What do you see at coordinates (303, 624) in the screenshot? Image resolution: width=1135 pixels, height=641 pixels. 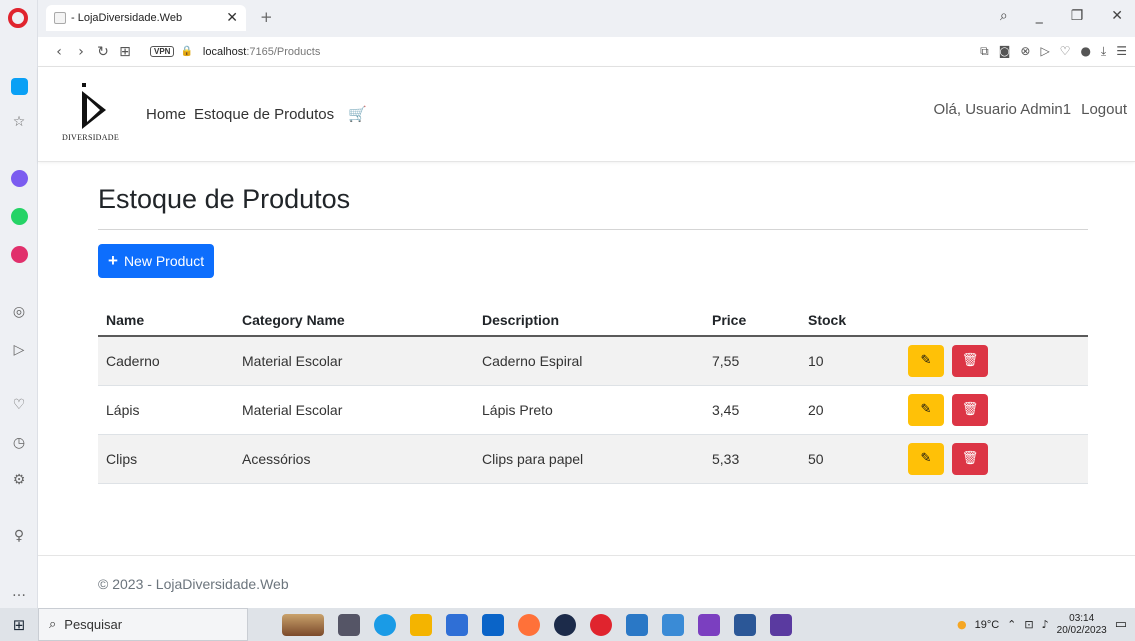 I see `news-widget-icon` at bounding box center [303, 624].